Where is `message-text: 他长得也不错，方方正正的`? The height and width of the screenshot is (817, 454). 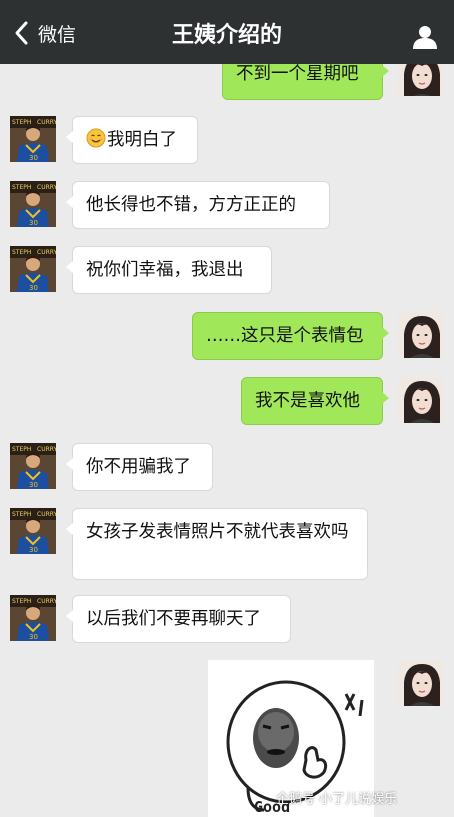
message-text: 他长得也不错，方方正正的 is located at coordinates (191, 205).